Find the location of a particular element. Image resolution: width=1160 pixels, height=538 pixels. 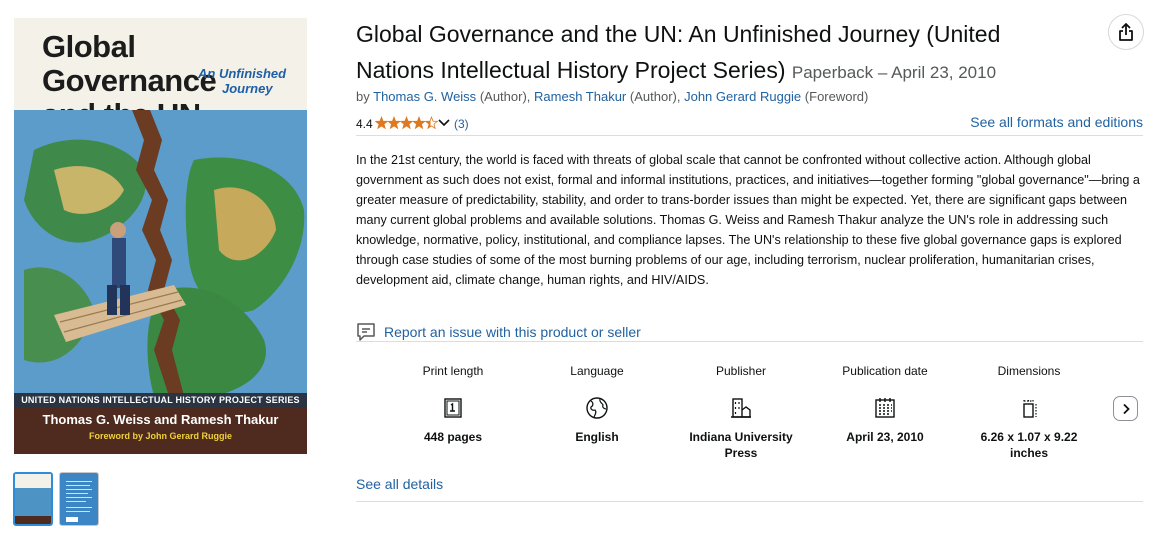

thumbnail-back-cover-art is located at coordinates (79, 499).